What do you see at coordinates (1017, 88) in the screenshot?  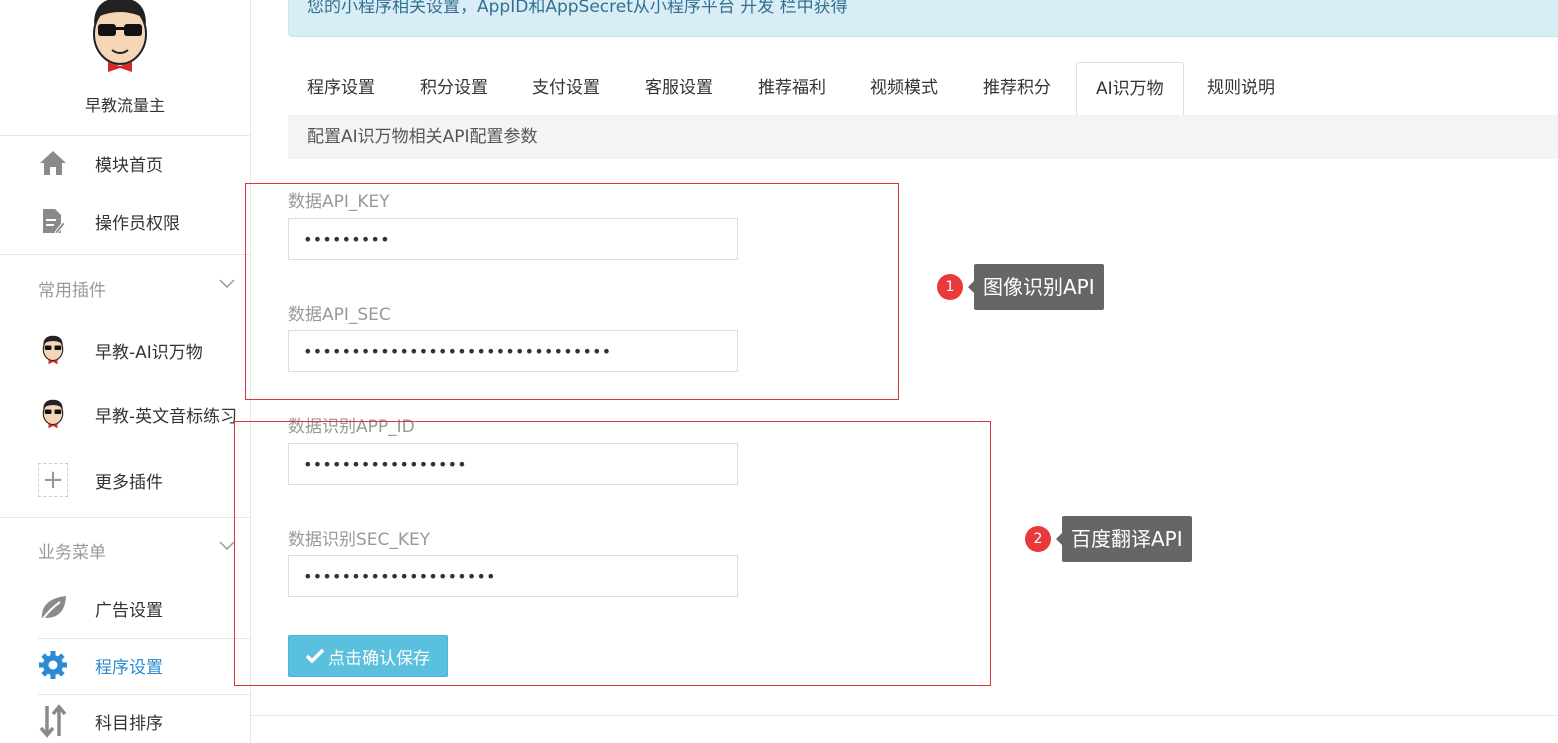 I see `tab-referral-points: 推荐积分` at bounding box center [1017, 88].